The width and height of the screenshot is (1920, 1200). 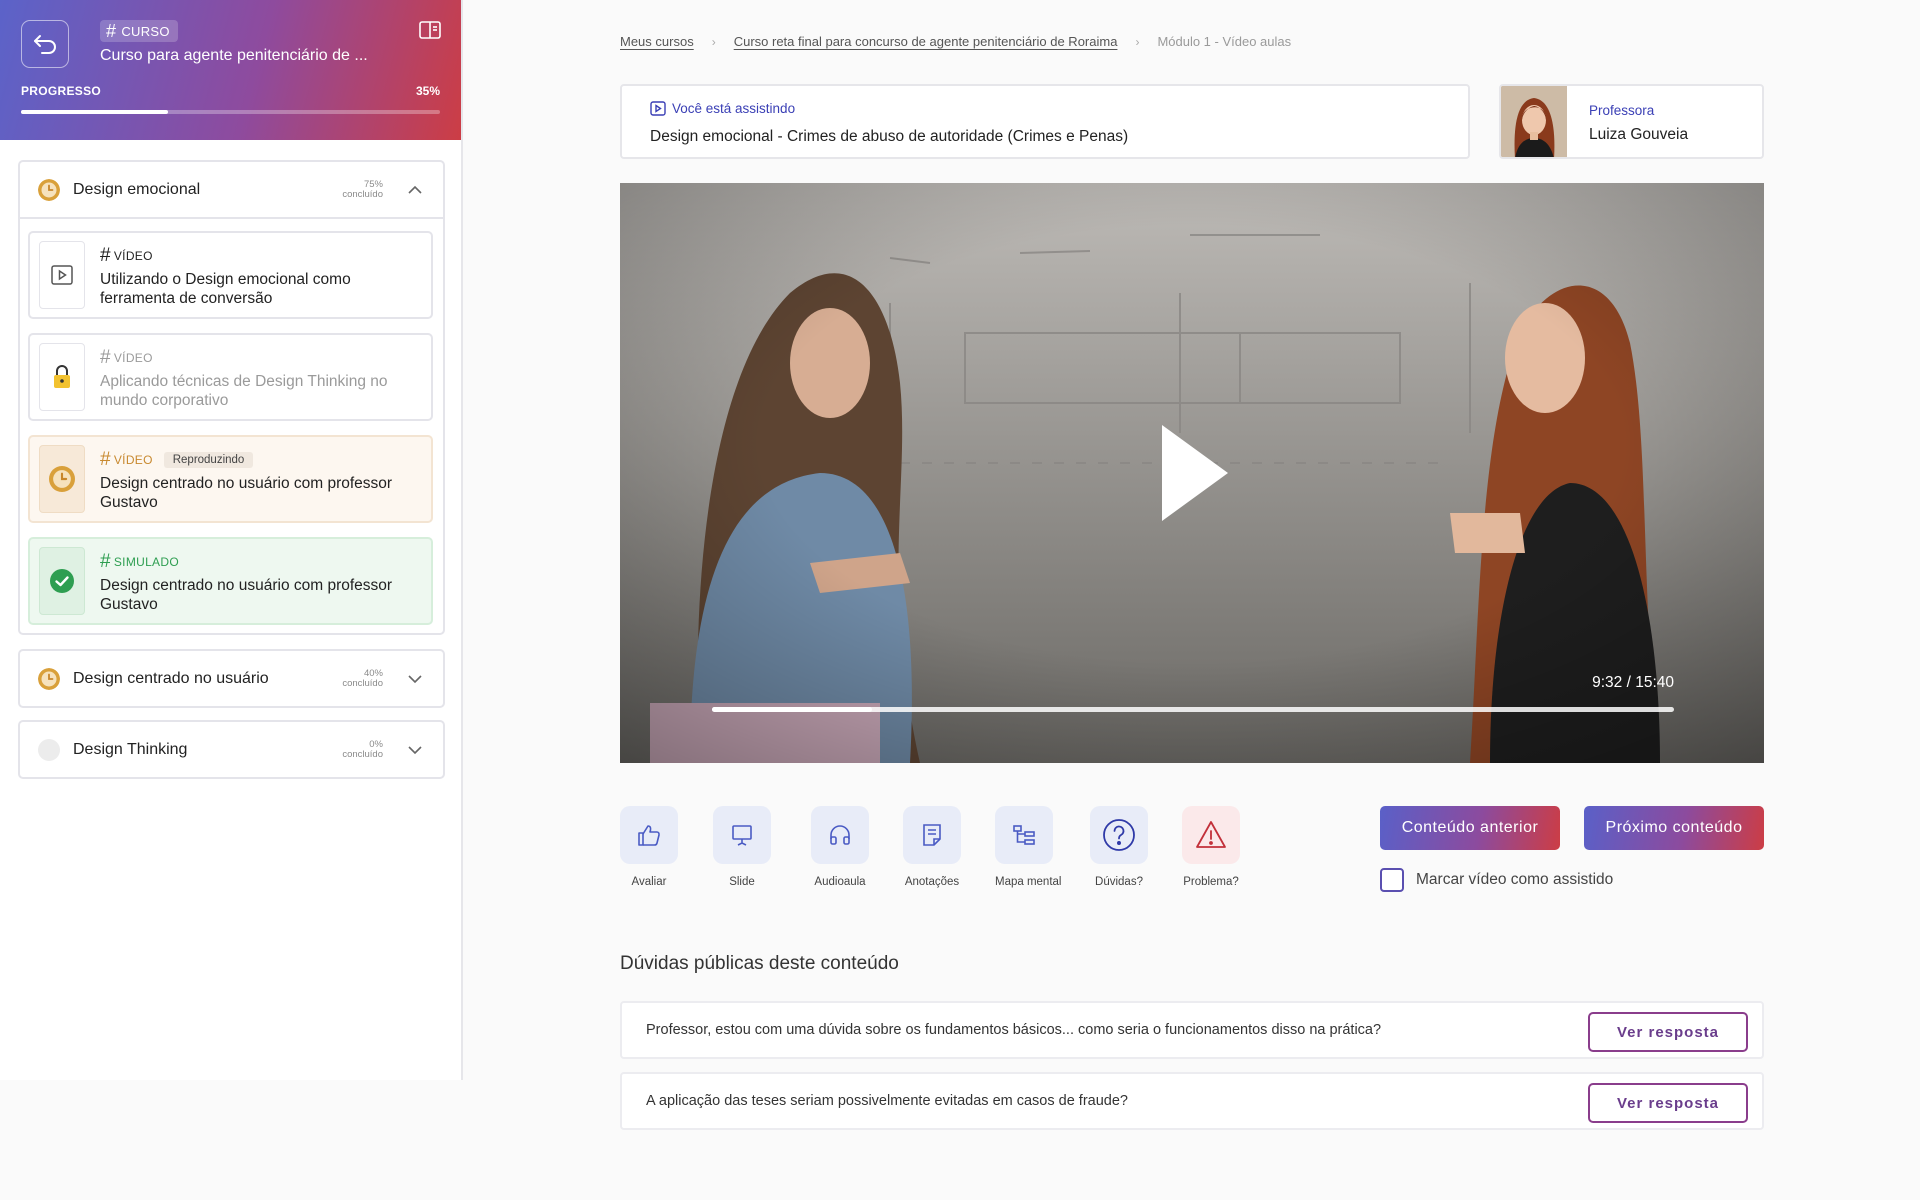 I want to click on course-tag-label: CURSO, so click(x=145, y=31).